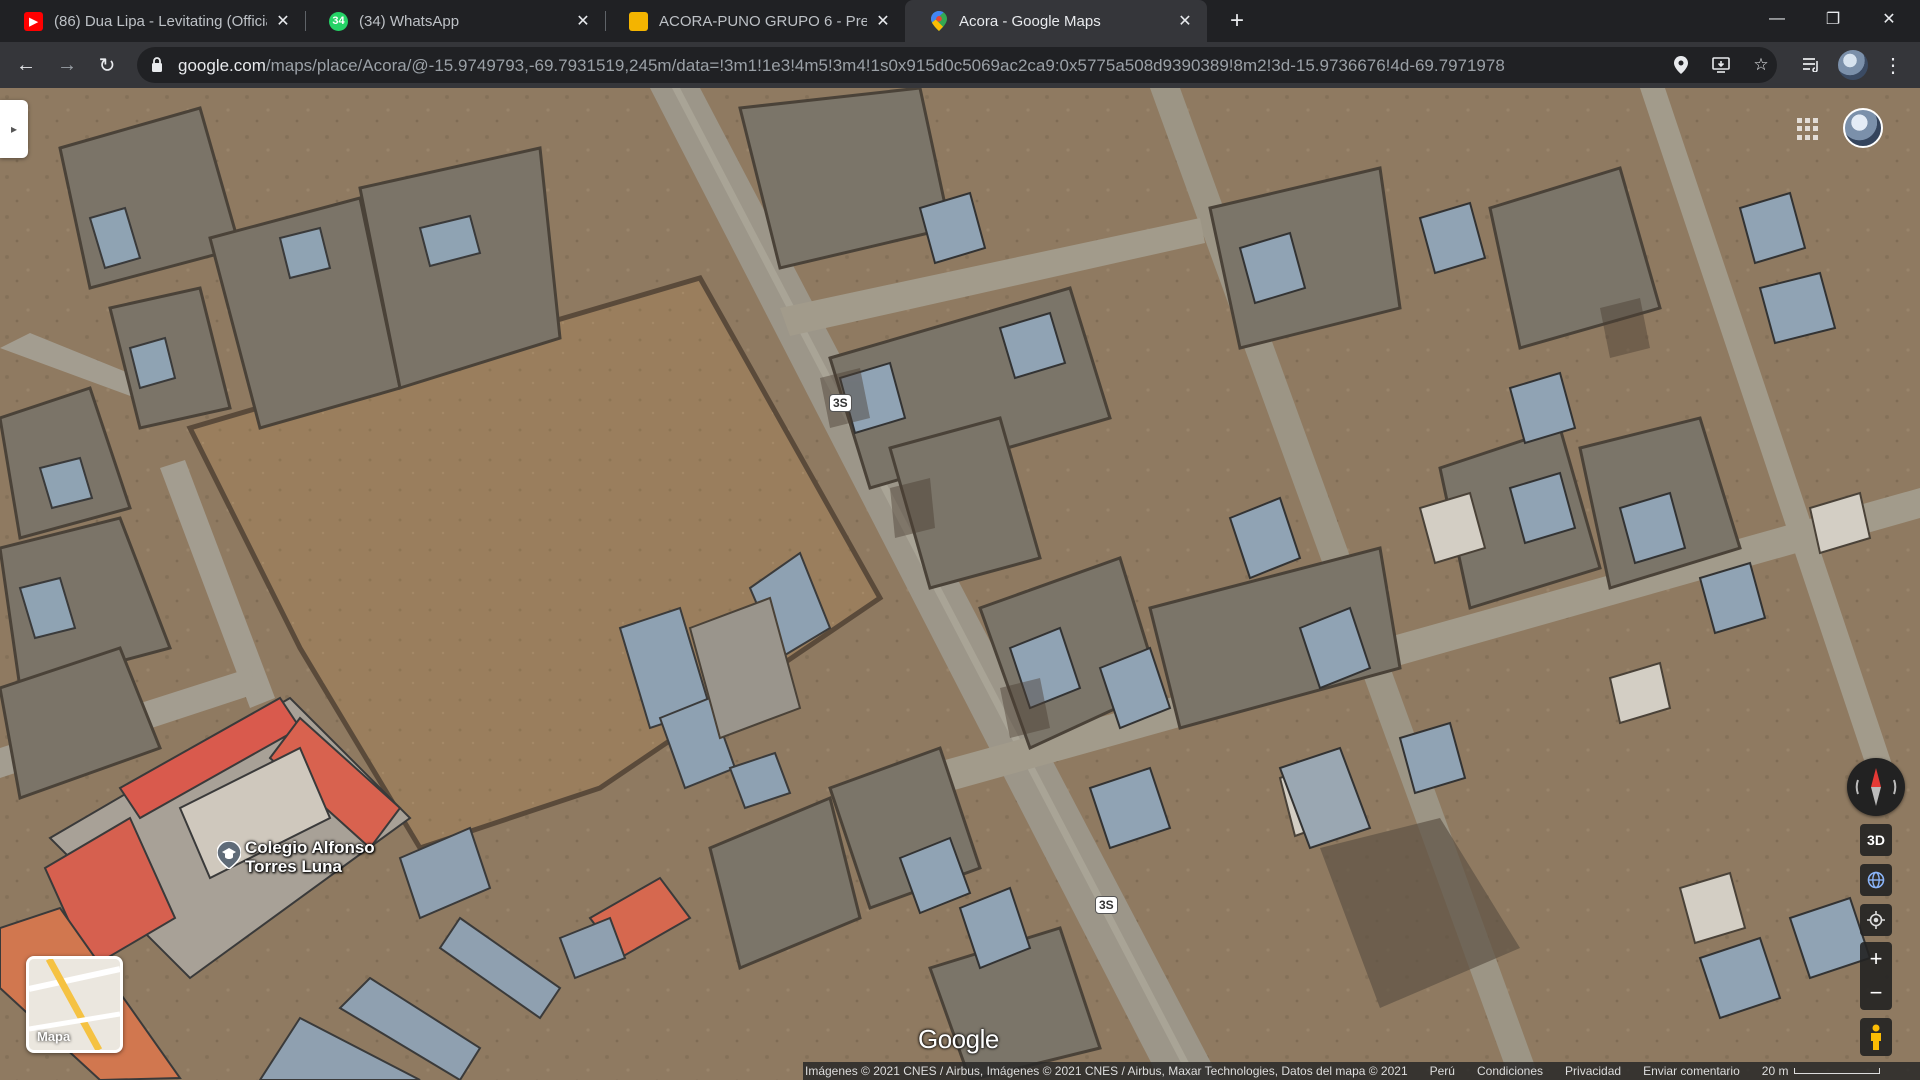 This screenshot has height=1080, width=1920. What do you see at coordinates (1691, 1071) in the screenshot?
I see `send-feedback-link: Enviar comentario` at bounding box center [1691, 1071].